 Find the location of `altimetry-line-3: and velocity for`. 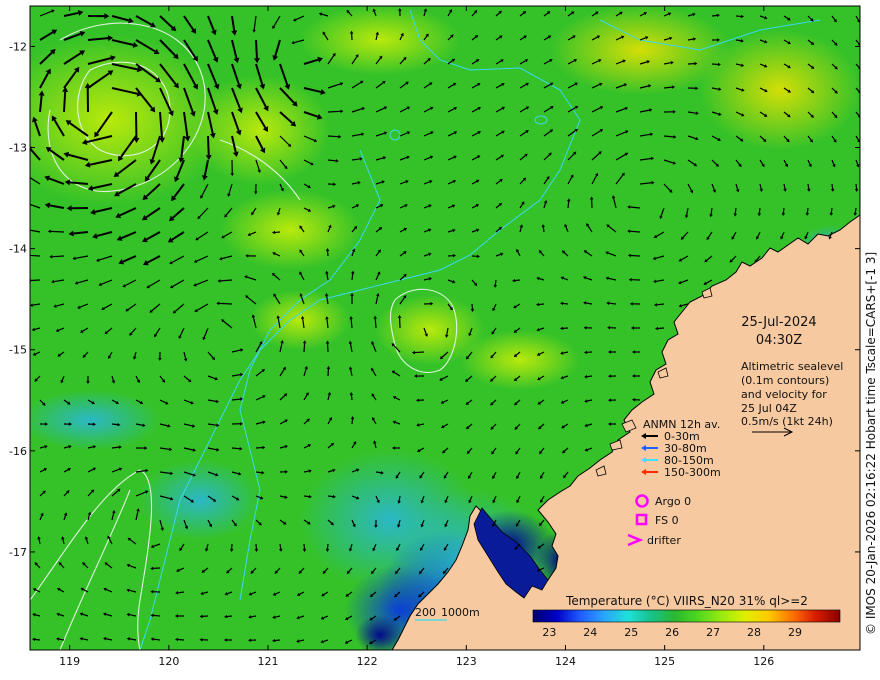

altimetry-line-3: and velocity for is located at coordinates (784, 394).